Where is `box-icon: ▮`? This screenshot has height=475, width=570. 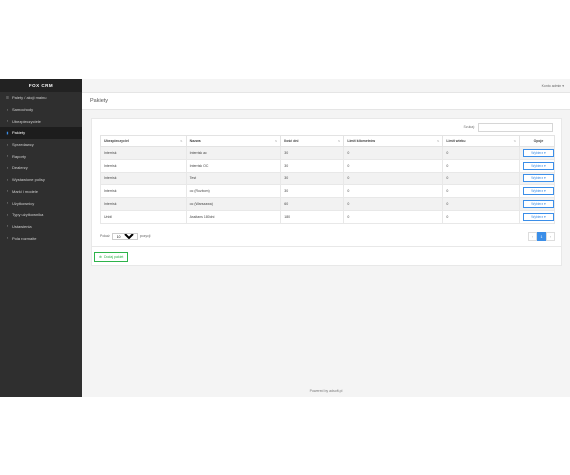 box-icon: ▮ is located at coordinates (7, 132).